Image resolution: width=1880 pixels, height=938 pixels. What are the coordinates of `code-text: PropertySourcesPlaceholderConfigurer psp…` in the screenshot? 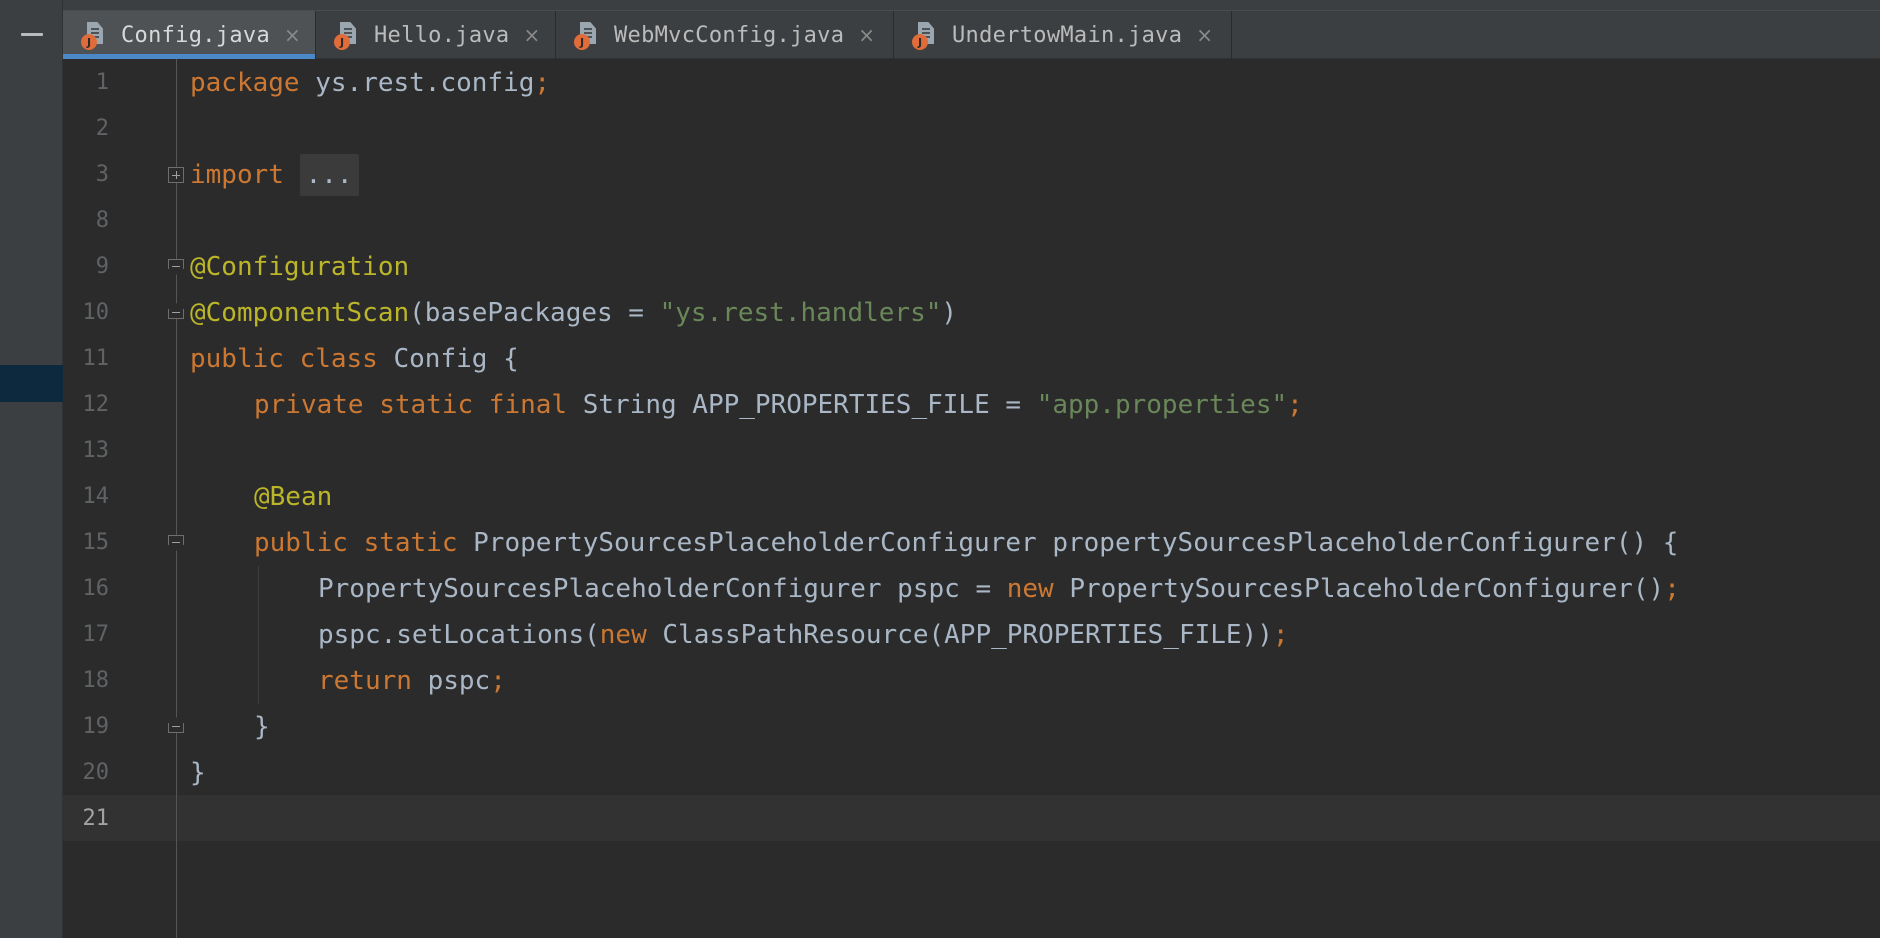 It's located at (662, 589).